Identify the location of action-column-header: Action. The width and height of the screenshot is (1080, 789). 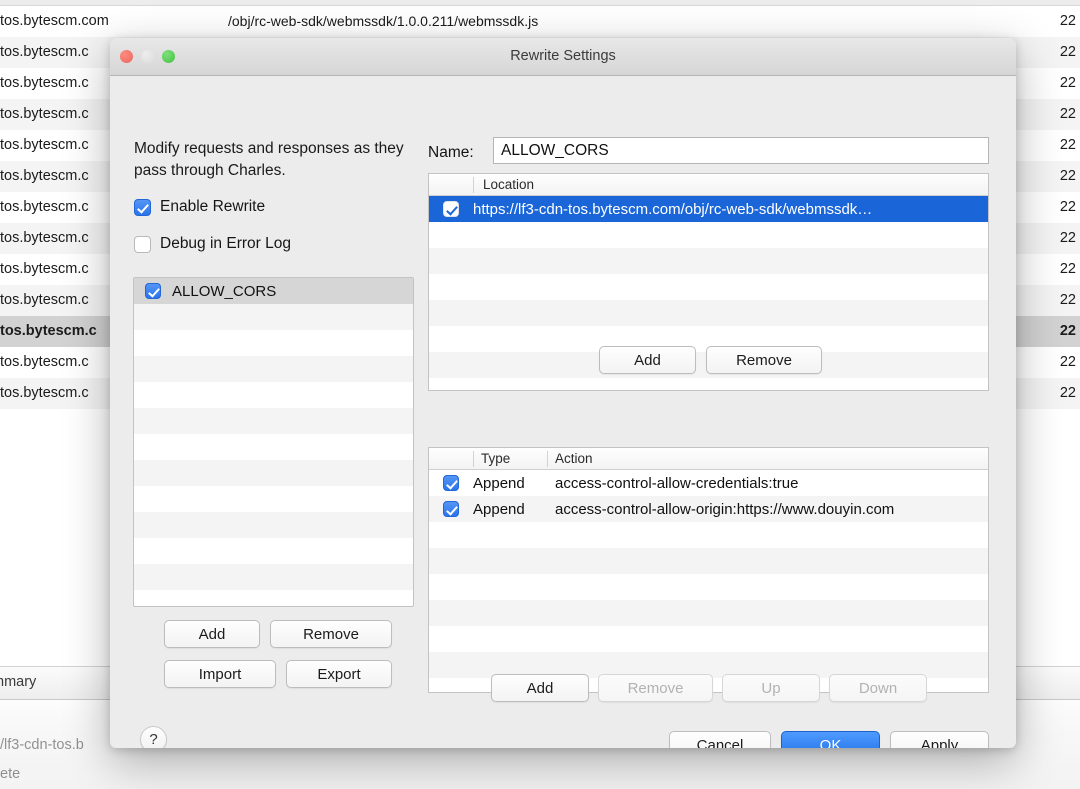
(574, 458).